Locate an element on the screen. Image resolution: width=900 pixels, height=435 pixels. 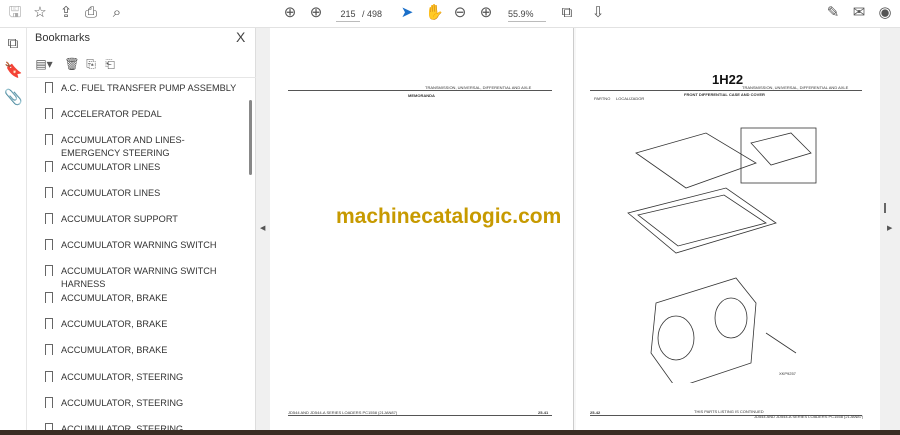
bookmark-label: A.C. FUEL TRANSFER PUMP ASSEMBLY is located at coordinates (149, 88).